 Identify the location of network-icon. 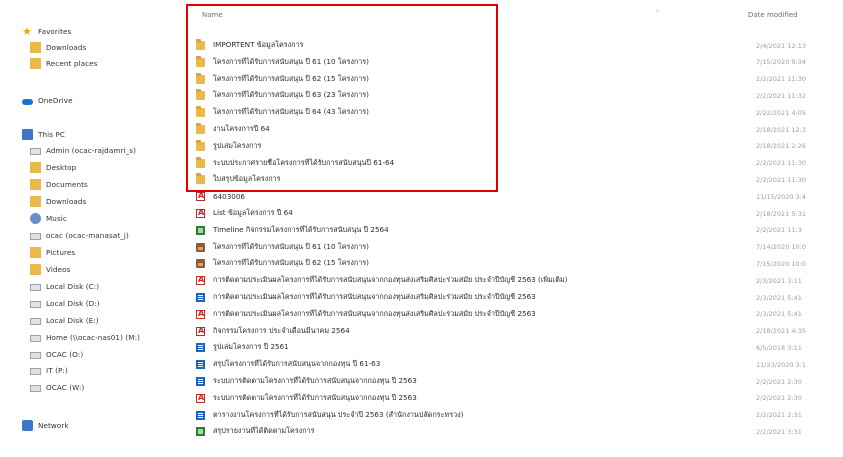
(27, 425).